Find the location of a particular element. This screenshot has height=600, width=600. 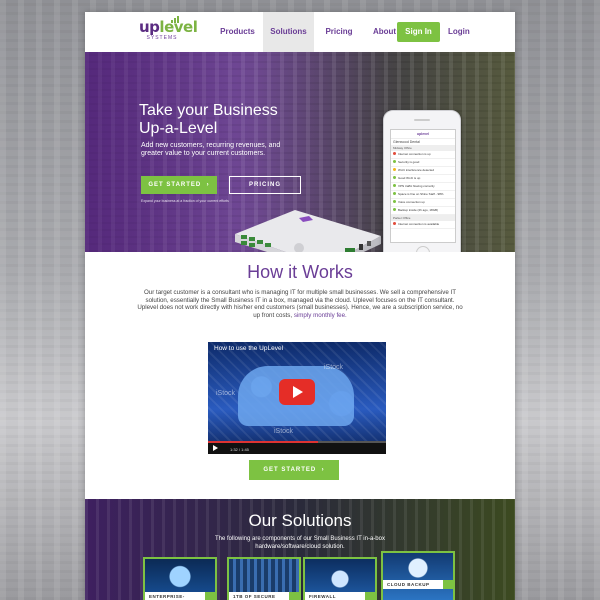

status-row: Internet connection is up is located at coordinates (423, 155).